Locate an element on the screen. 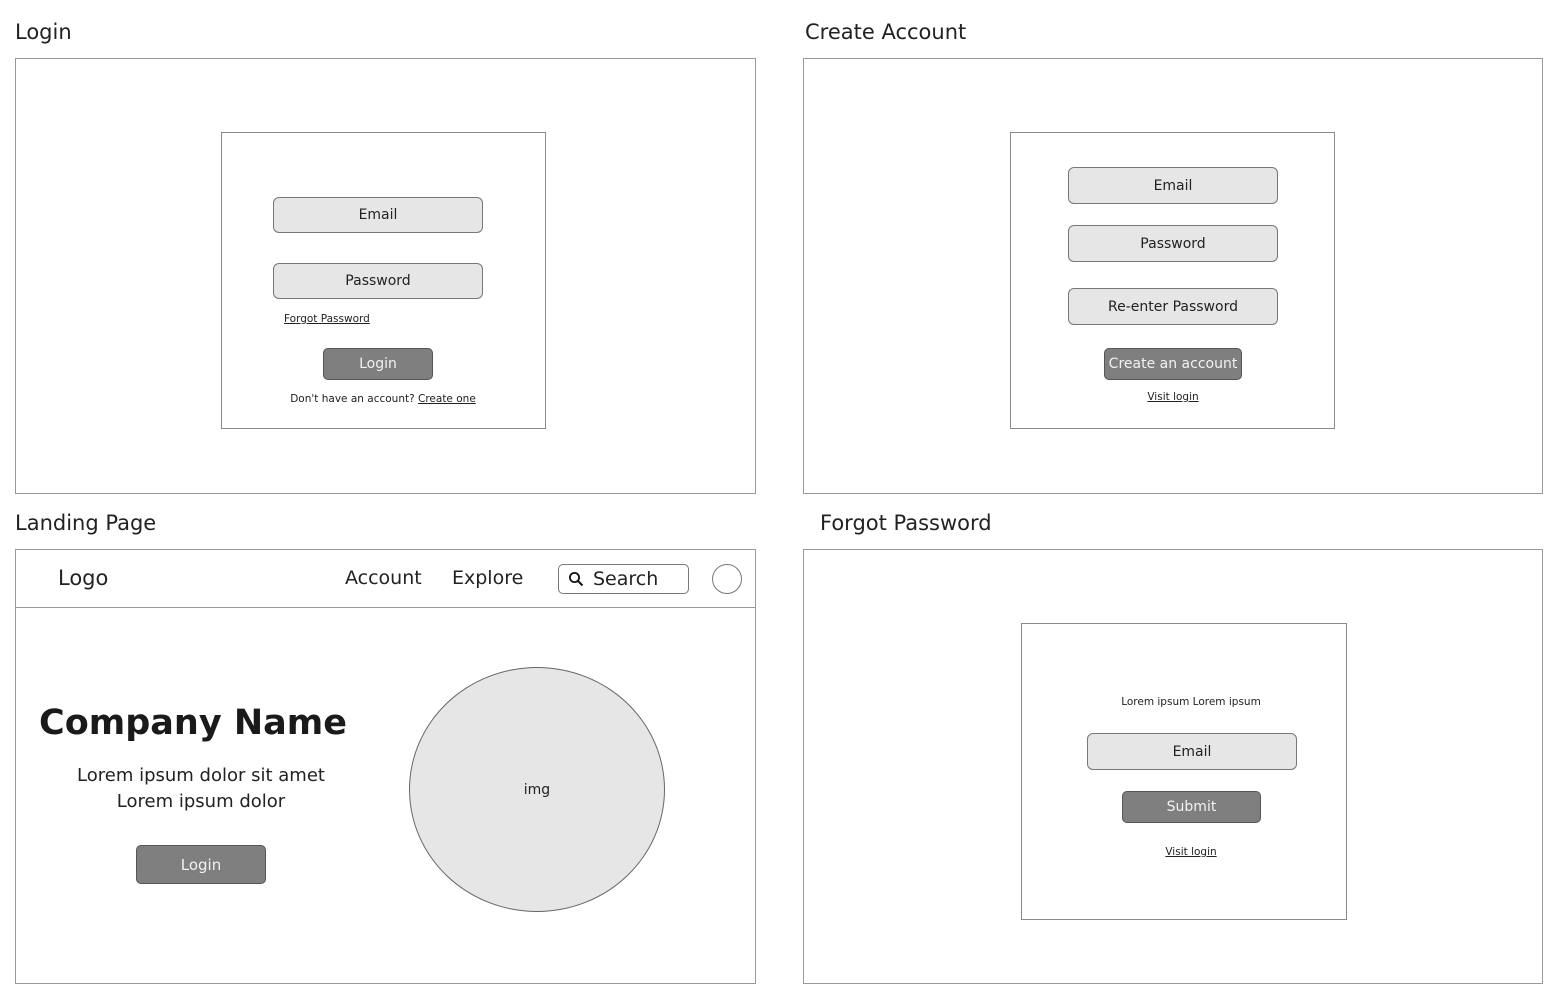 Image resolution: width=1558 pixels, height=1008 pixels. create-one-link: Create one is located at coordinates (447, 399).